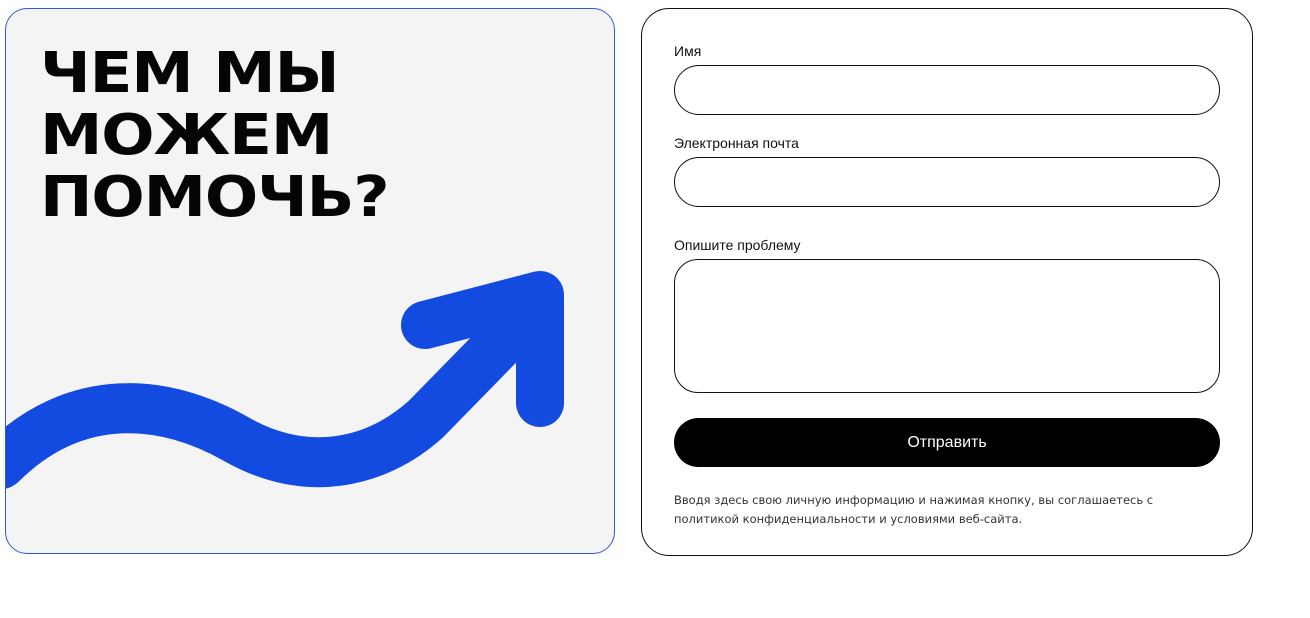 The image size is (1310, 618). Describe the element at coordinates (186, 135) in the screenshot. I see `headline-line: МОЖЕМ` at that location.